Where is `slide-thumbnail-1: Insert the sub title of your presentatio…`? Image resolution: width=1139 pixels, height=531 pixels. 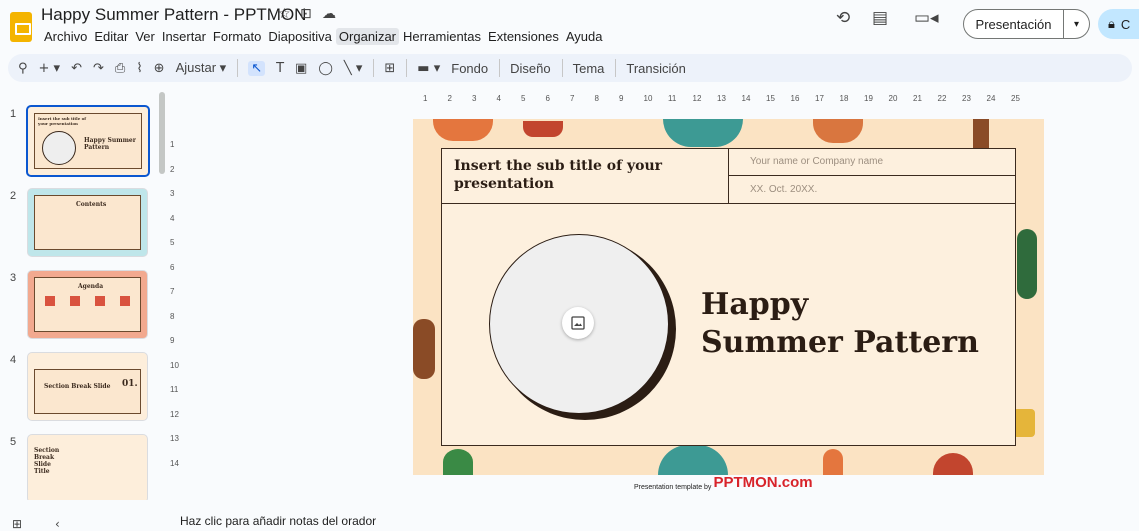
slide-thumbnail-1: Insert the sub title of your presentatio… is located at coordinates (88, 141).